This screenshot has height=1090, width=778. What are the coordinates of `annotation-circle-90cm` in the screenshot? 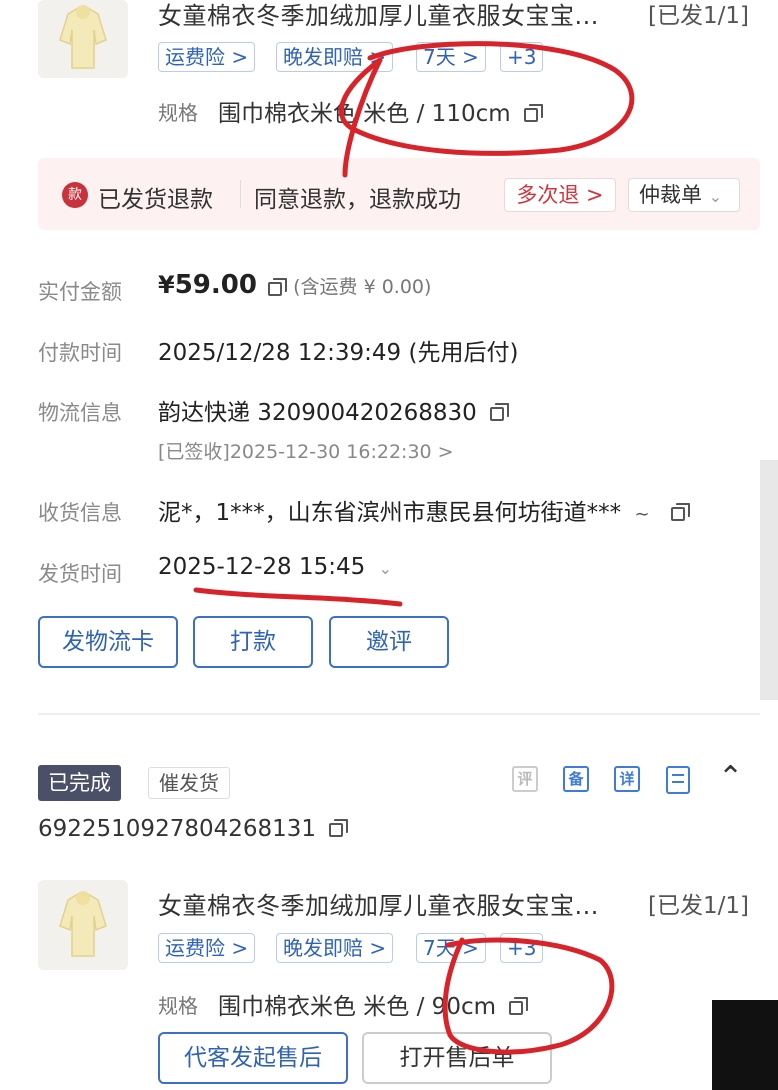 It's located at (528, 996).